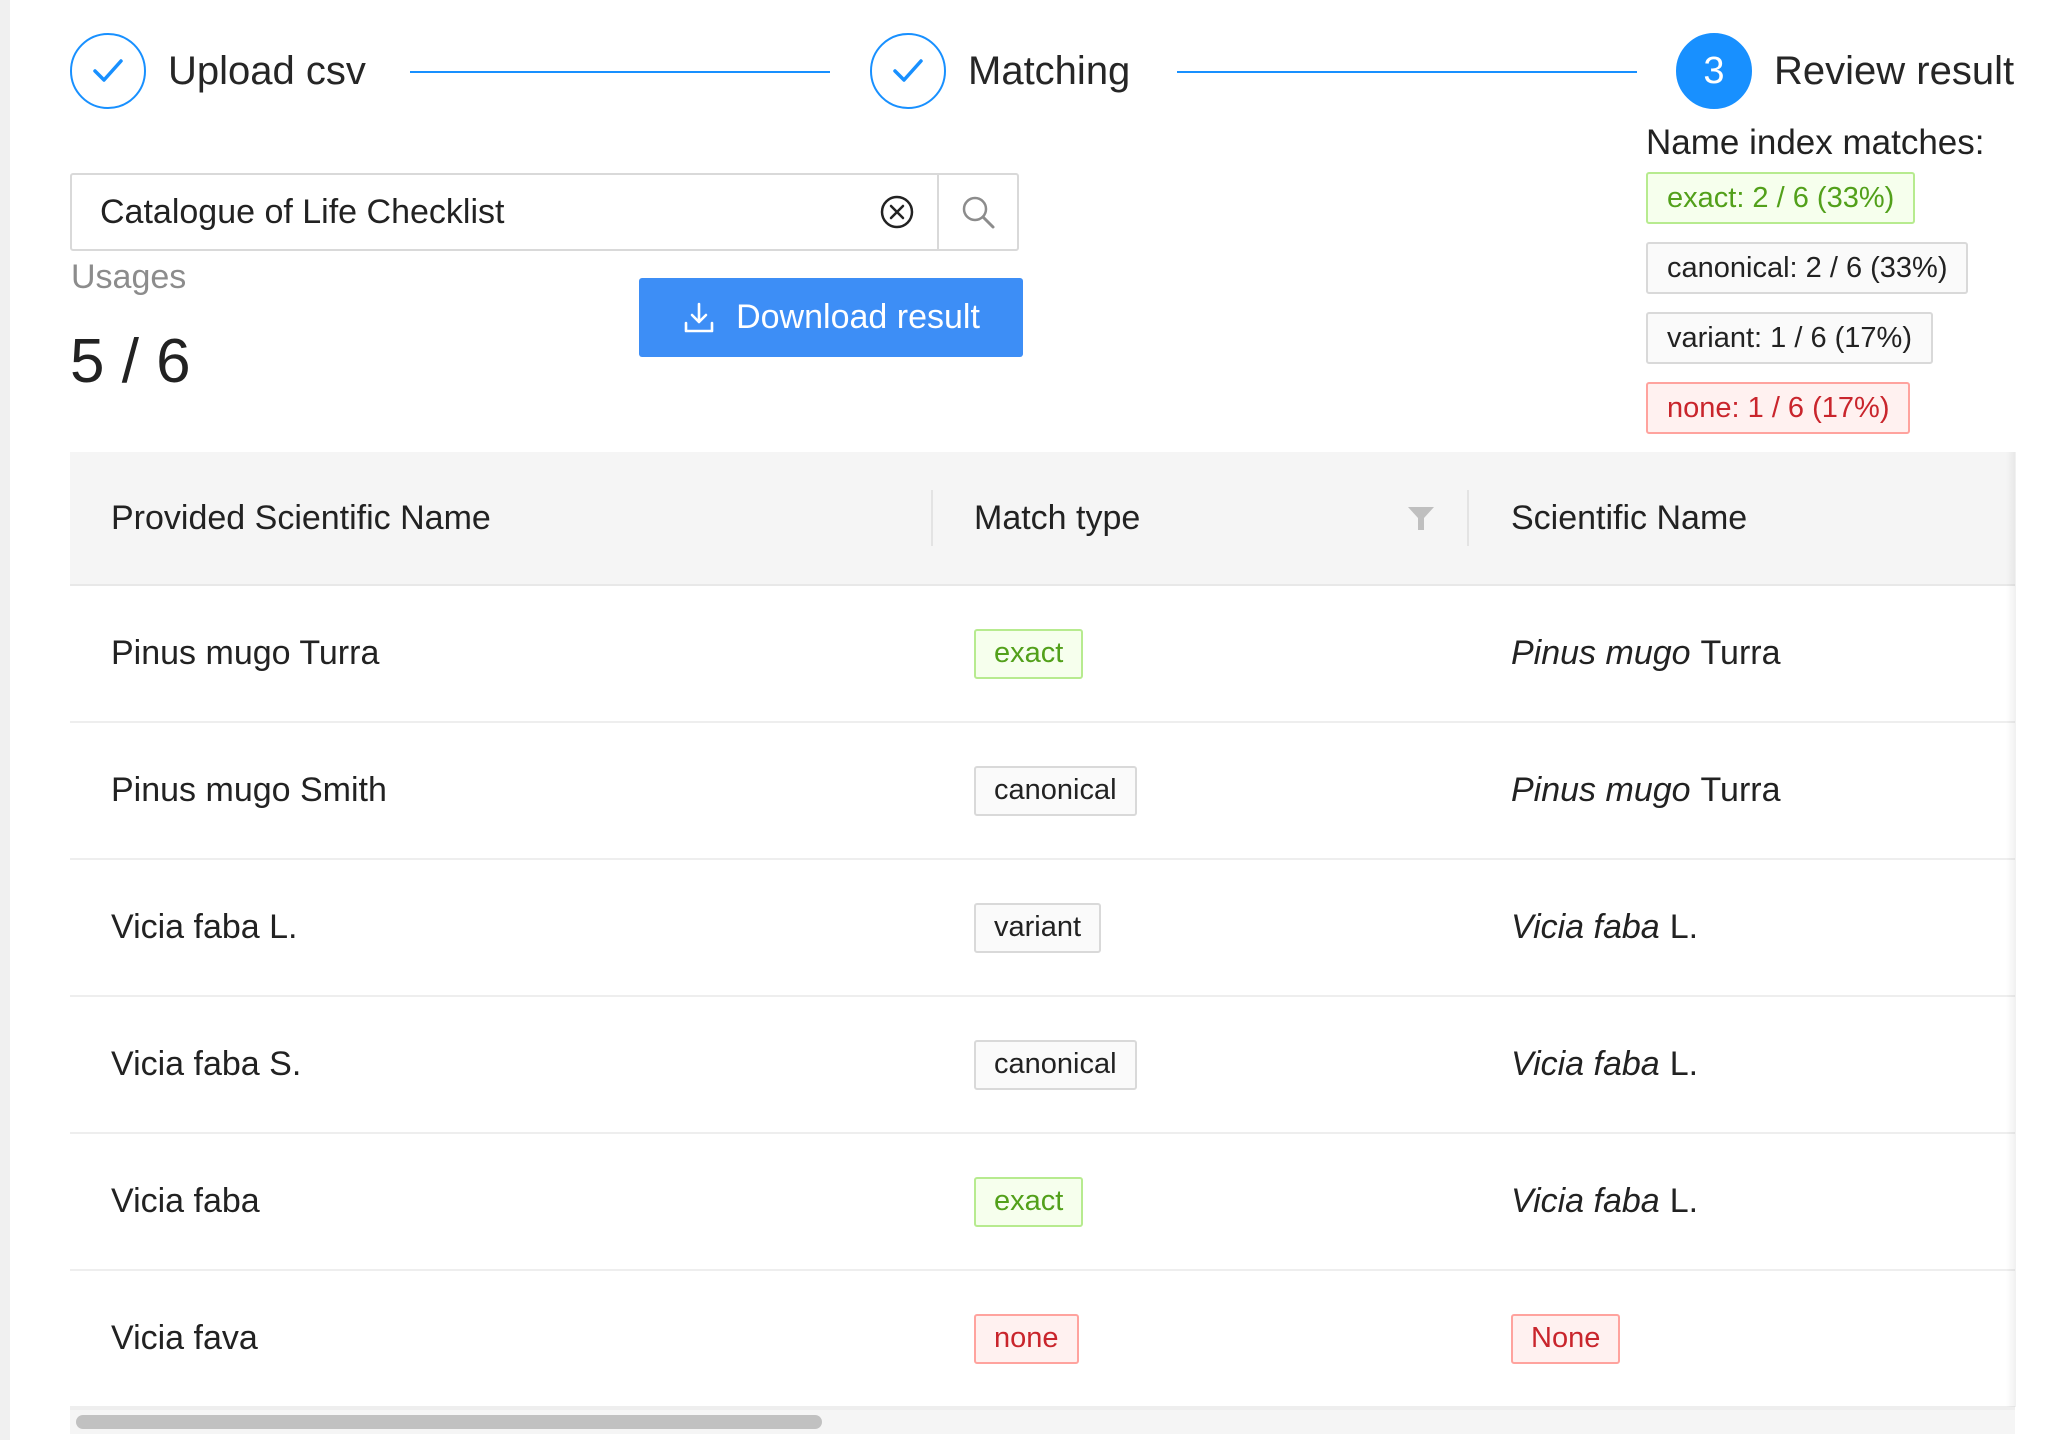 The width and height of the screenshot is (2054, 1440). Describe the element at coordinates (301, 517) in the screenshot. I see `column-provided-name: Provided Scientific Name` at that location.